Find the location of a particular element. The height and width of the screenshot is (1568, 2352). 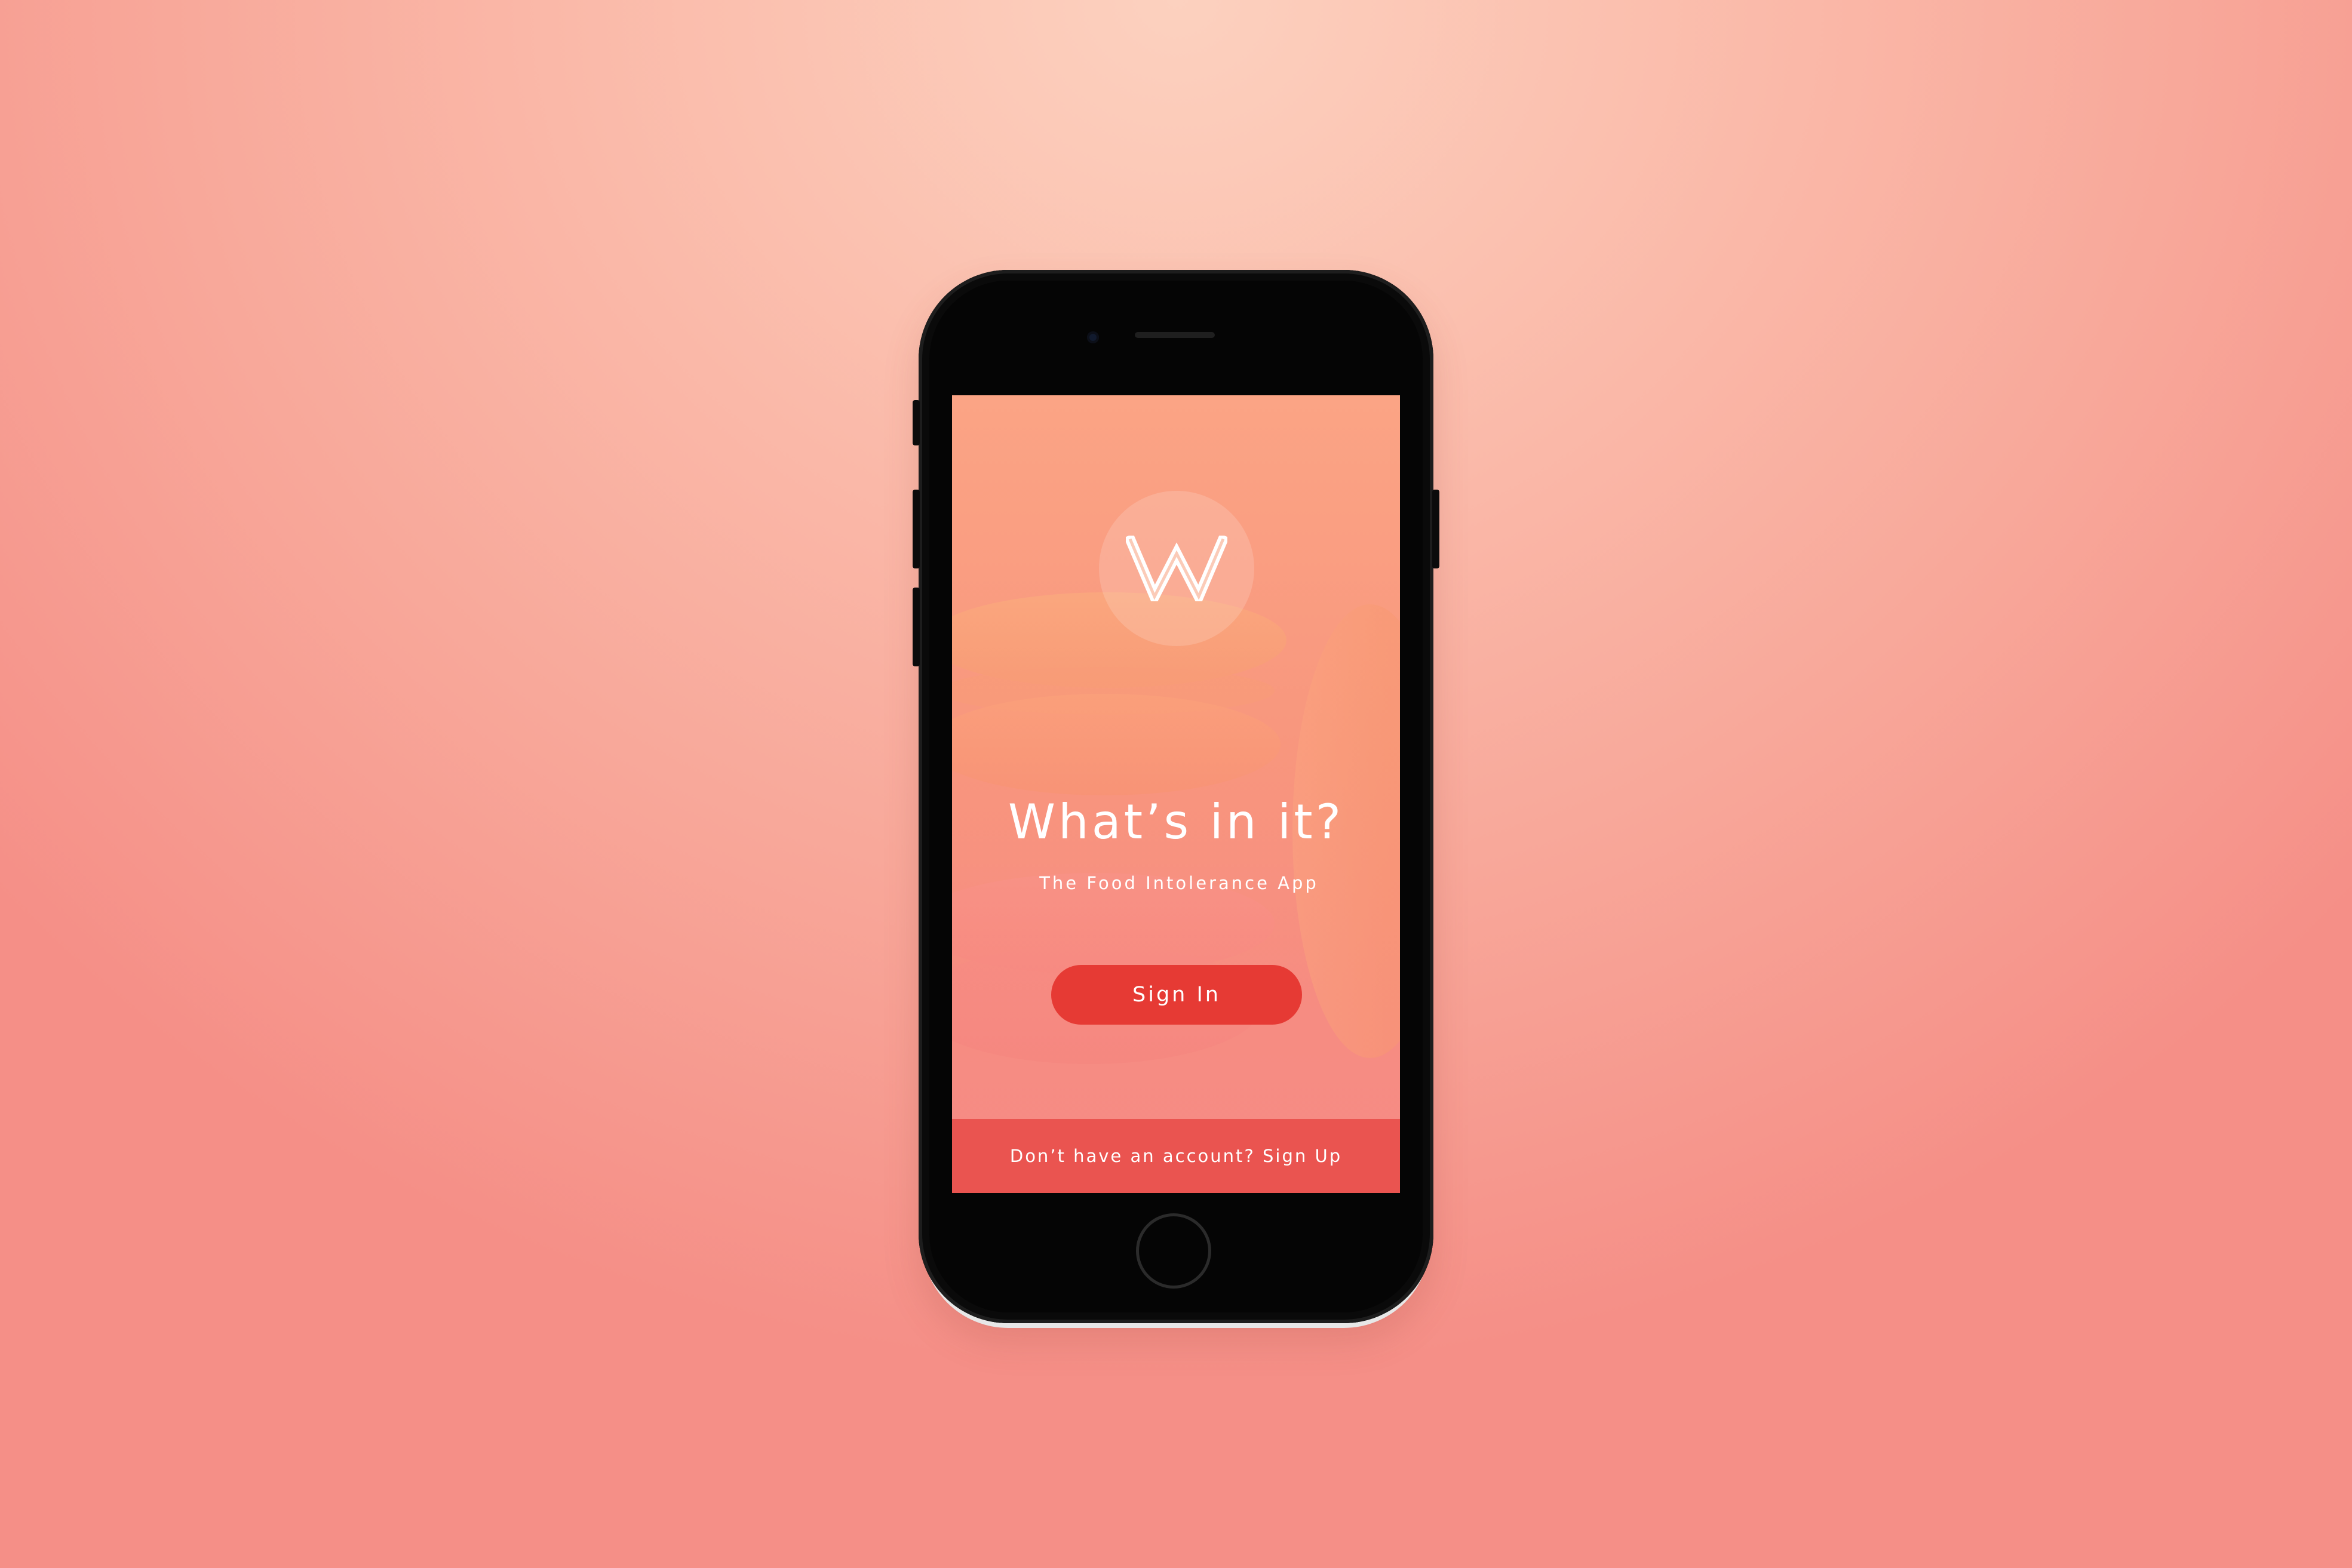

app-logo is located at coordinates (1176, 568).